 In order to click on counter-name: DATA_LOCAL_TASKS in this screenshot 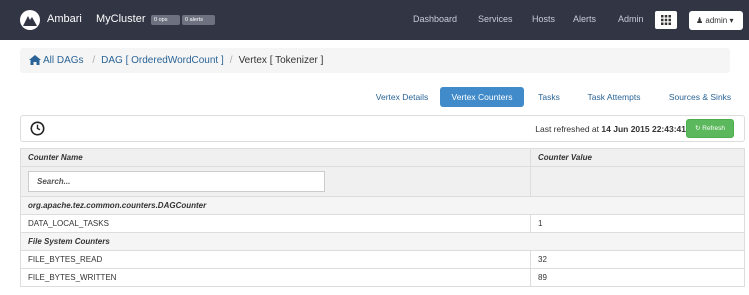, I will do `click(275, 223)`.